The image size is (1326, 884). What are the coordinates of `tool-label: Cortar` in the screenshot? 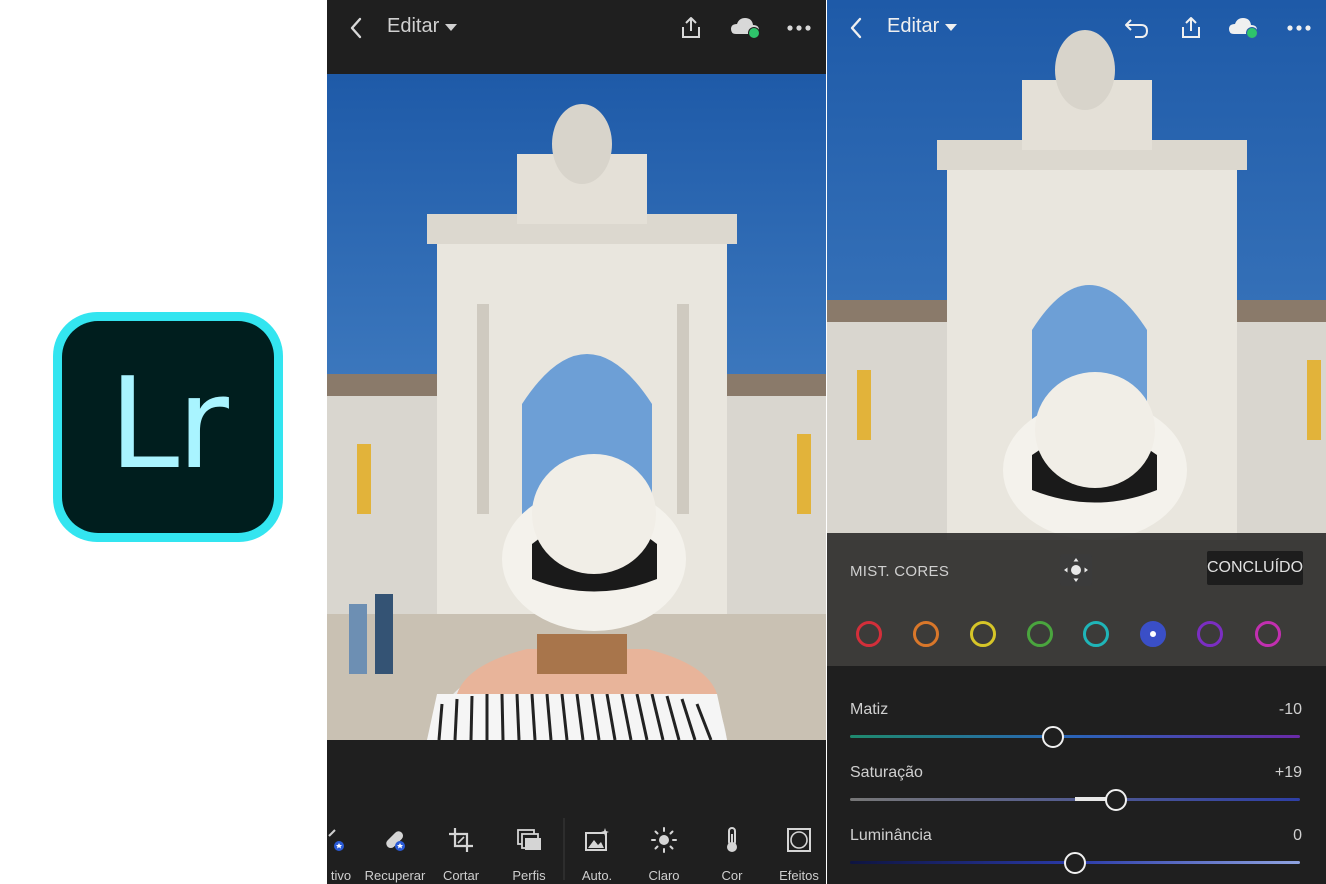 It's located at (461, 875).